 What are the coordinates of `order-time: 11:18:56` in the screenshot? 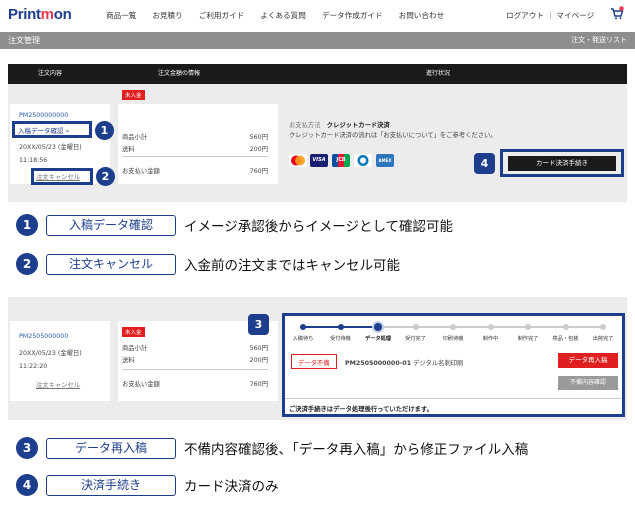 It's located at (33, 160).